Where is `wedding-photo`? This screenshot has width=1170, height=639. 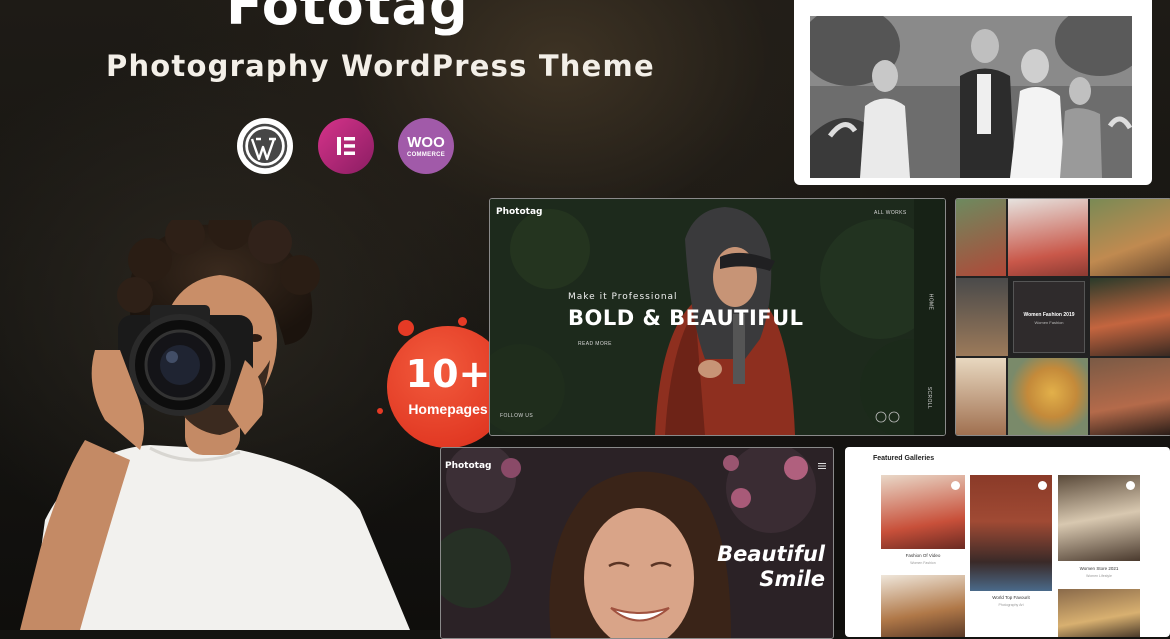 wedding-photo is located at coordinates (971, 97).